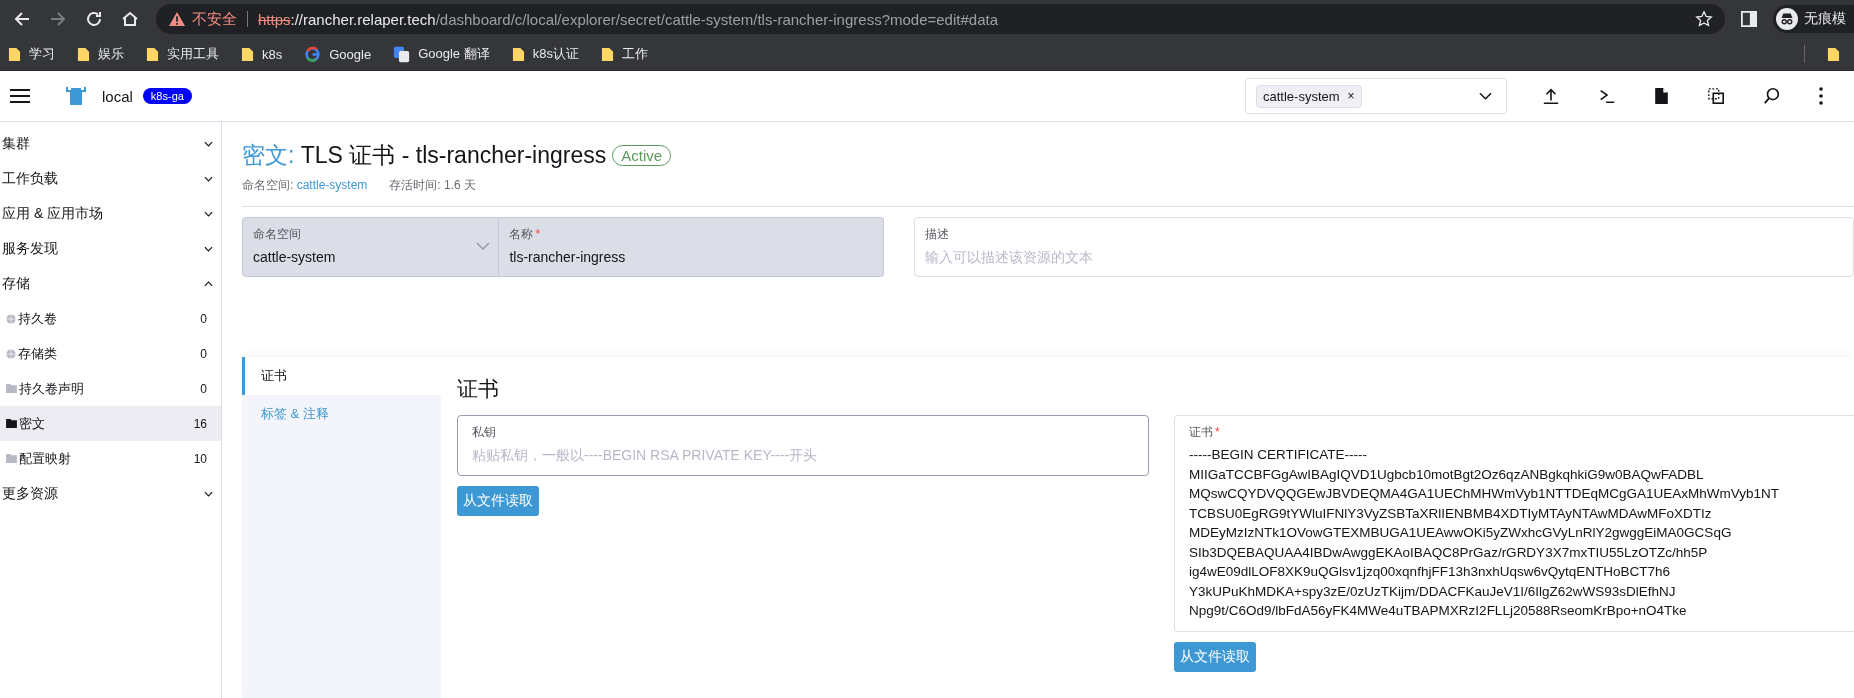  What do you see at coordinates (691, 247) in the screenshot?
I see `name-field: 名称 * tls-rancher-ingress` at bounding box center [691, 247].